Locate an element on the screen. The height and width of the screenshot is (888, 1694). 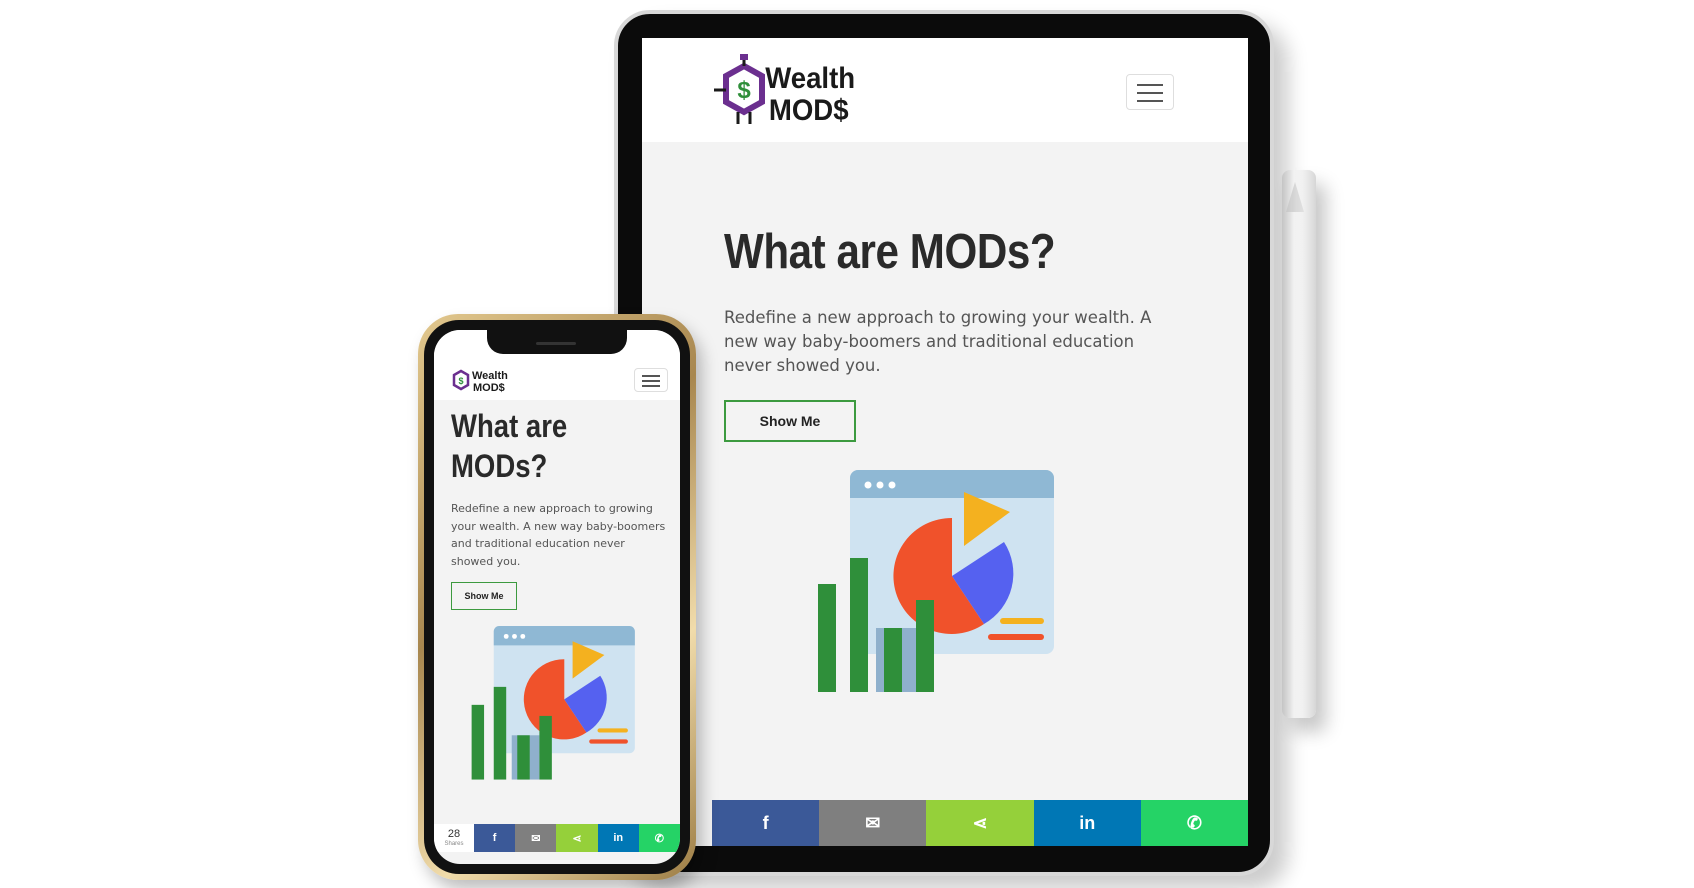
logo-mark-small-icon: $ Wealth MOD$ is located at coordinates (480, 381).